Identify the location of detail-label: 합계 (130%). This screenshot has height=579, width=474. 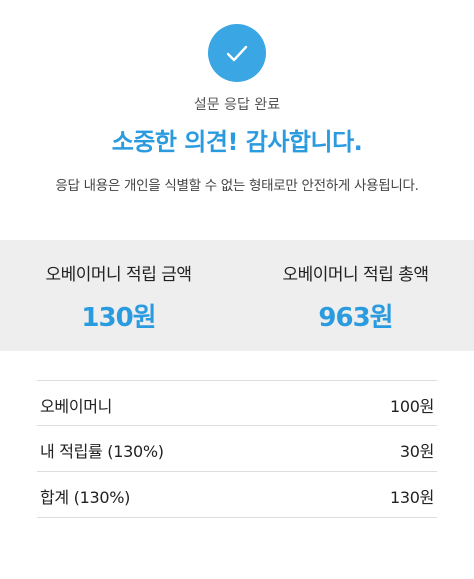
(85, 497).